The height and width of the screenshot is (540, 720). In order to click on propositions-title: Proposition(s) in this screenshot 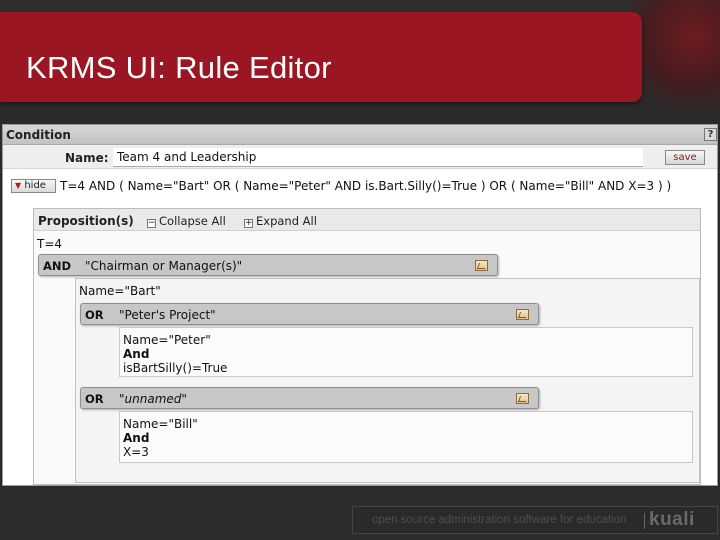, I will do `click(86, 221)`.